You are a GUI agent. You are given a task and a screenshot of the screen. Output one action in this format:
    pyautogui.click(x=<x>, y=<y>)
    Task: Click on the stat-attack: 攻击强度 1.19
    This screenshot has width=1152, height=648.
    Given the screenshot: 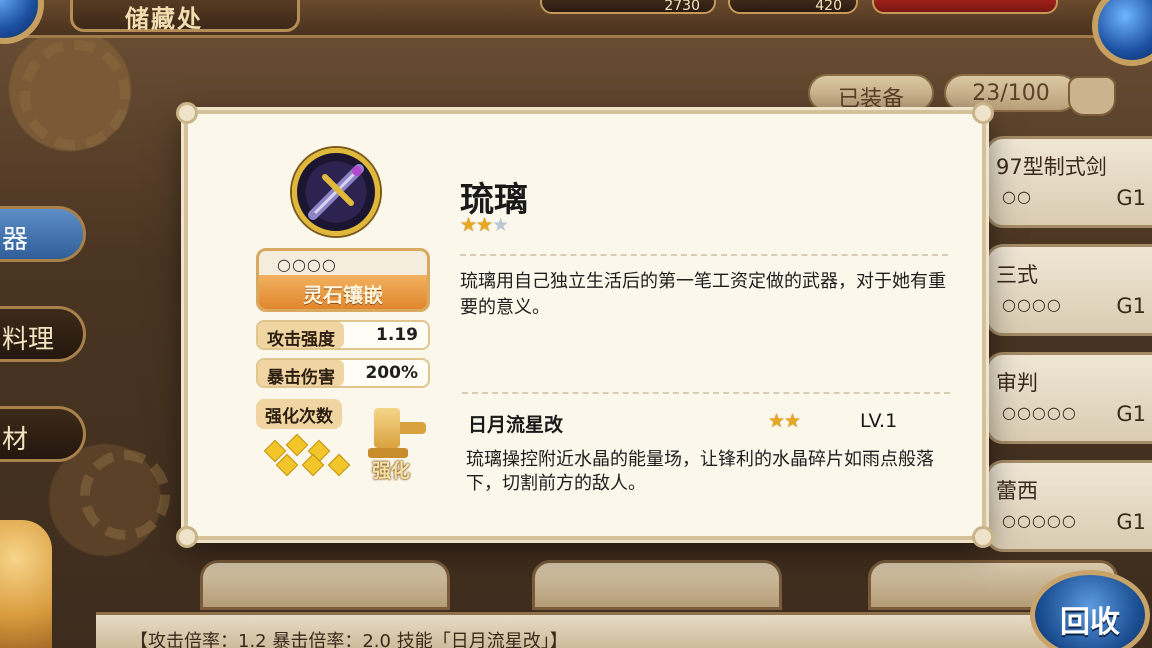 What is the action you would take?
    pyautogui.click(x=343, y=335)
    